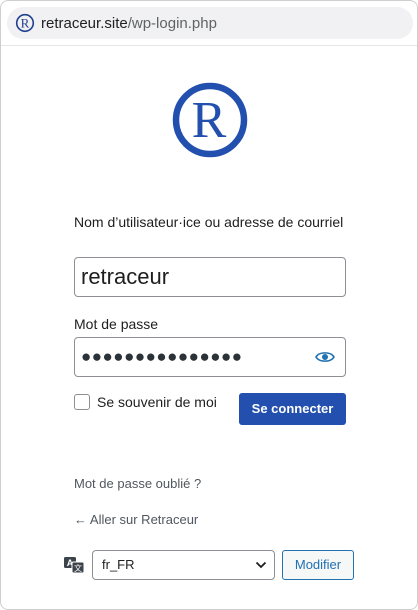  I want to click on svg-text: 文, so click(78, 568).